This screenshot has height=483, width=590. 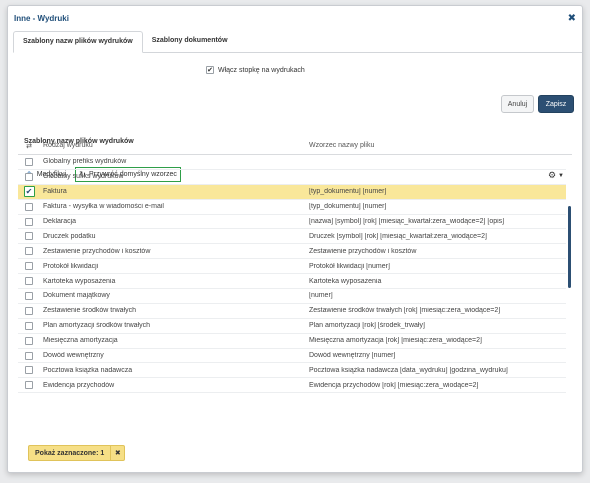 I want to click on cell-type: Kartoteka wyposażenia, so click(x=79, y=281).